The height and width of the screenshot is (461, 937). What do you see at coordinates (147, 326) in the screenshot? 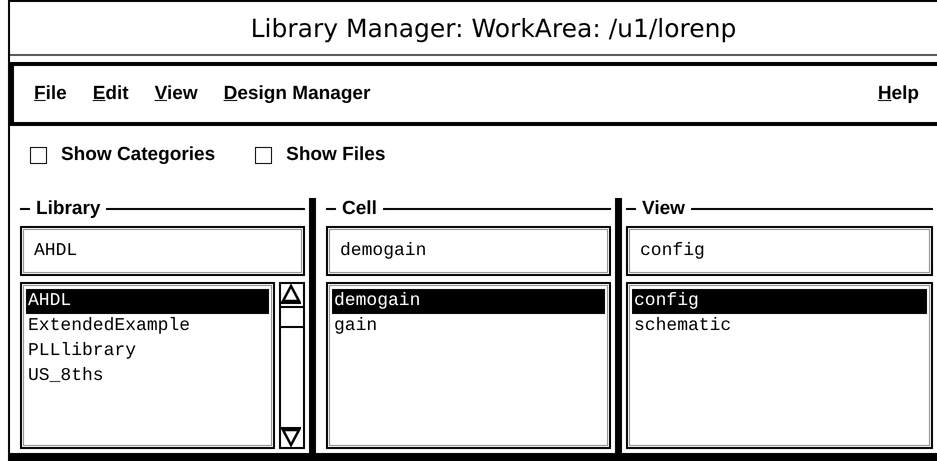
I see `list-item: ExtendedExample` at bounding box center [147, 326].